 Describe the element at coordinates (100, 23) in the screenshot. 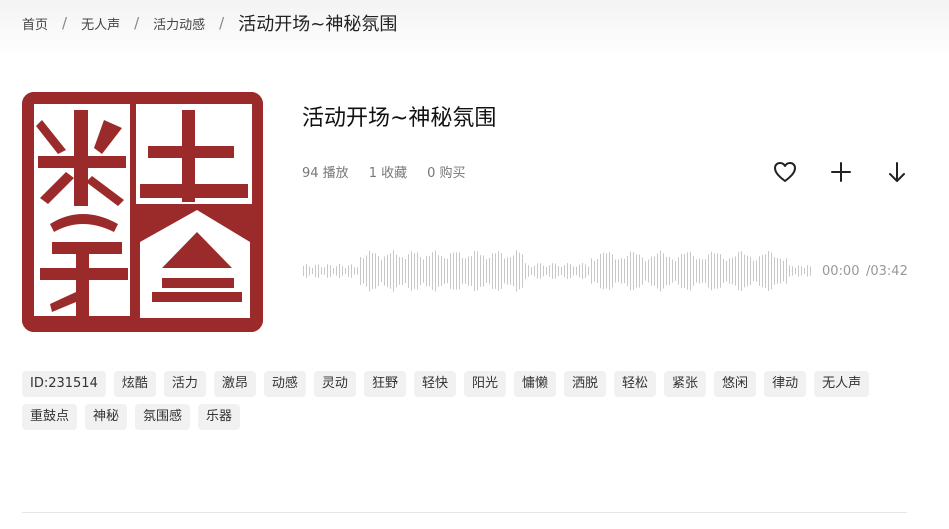

I see `breadcrumb-no-vocals: 无人声` at that location.